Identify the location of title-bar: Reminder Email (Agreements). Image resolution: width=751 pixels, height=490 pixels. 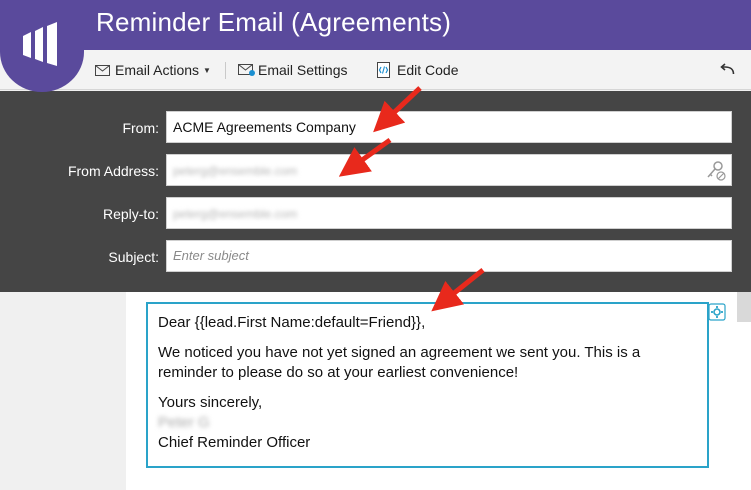
(375, 25).